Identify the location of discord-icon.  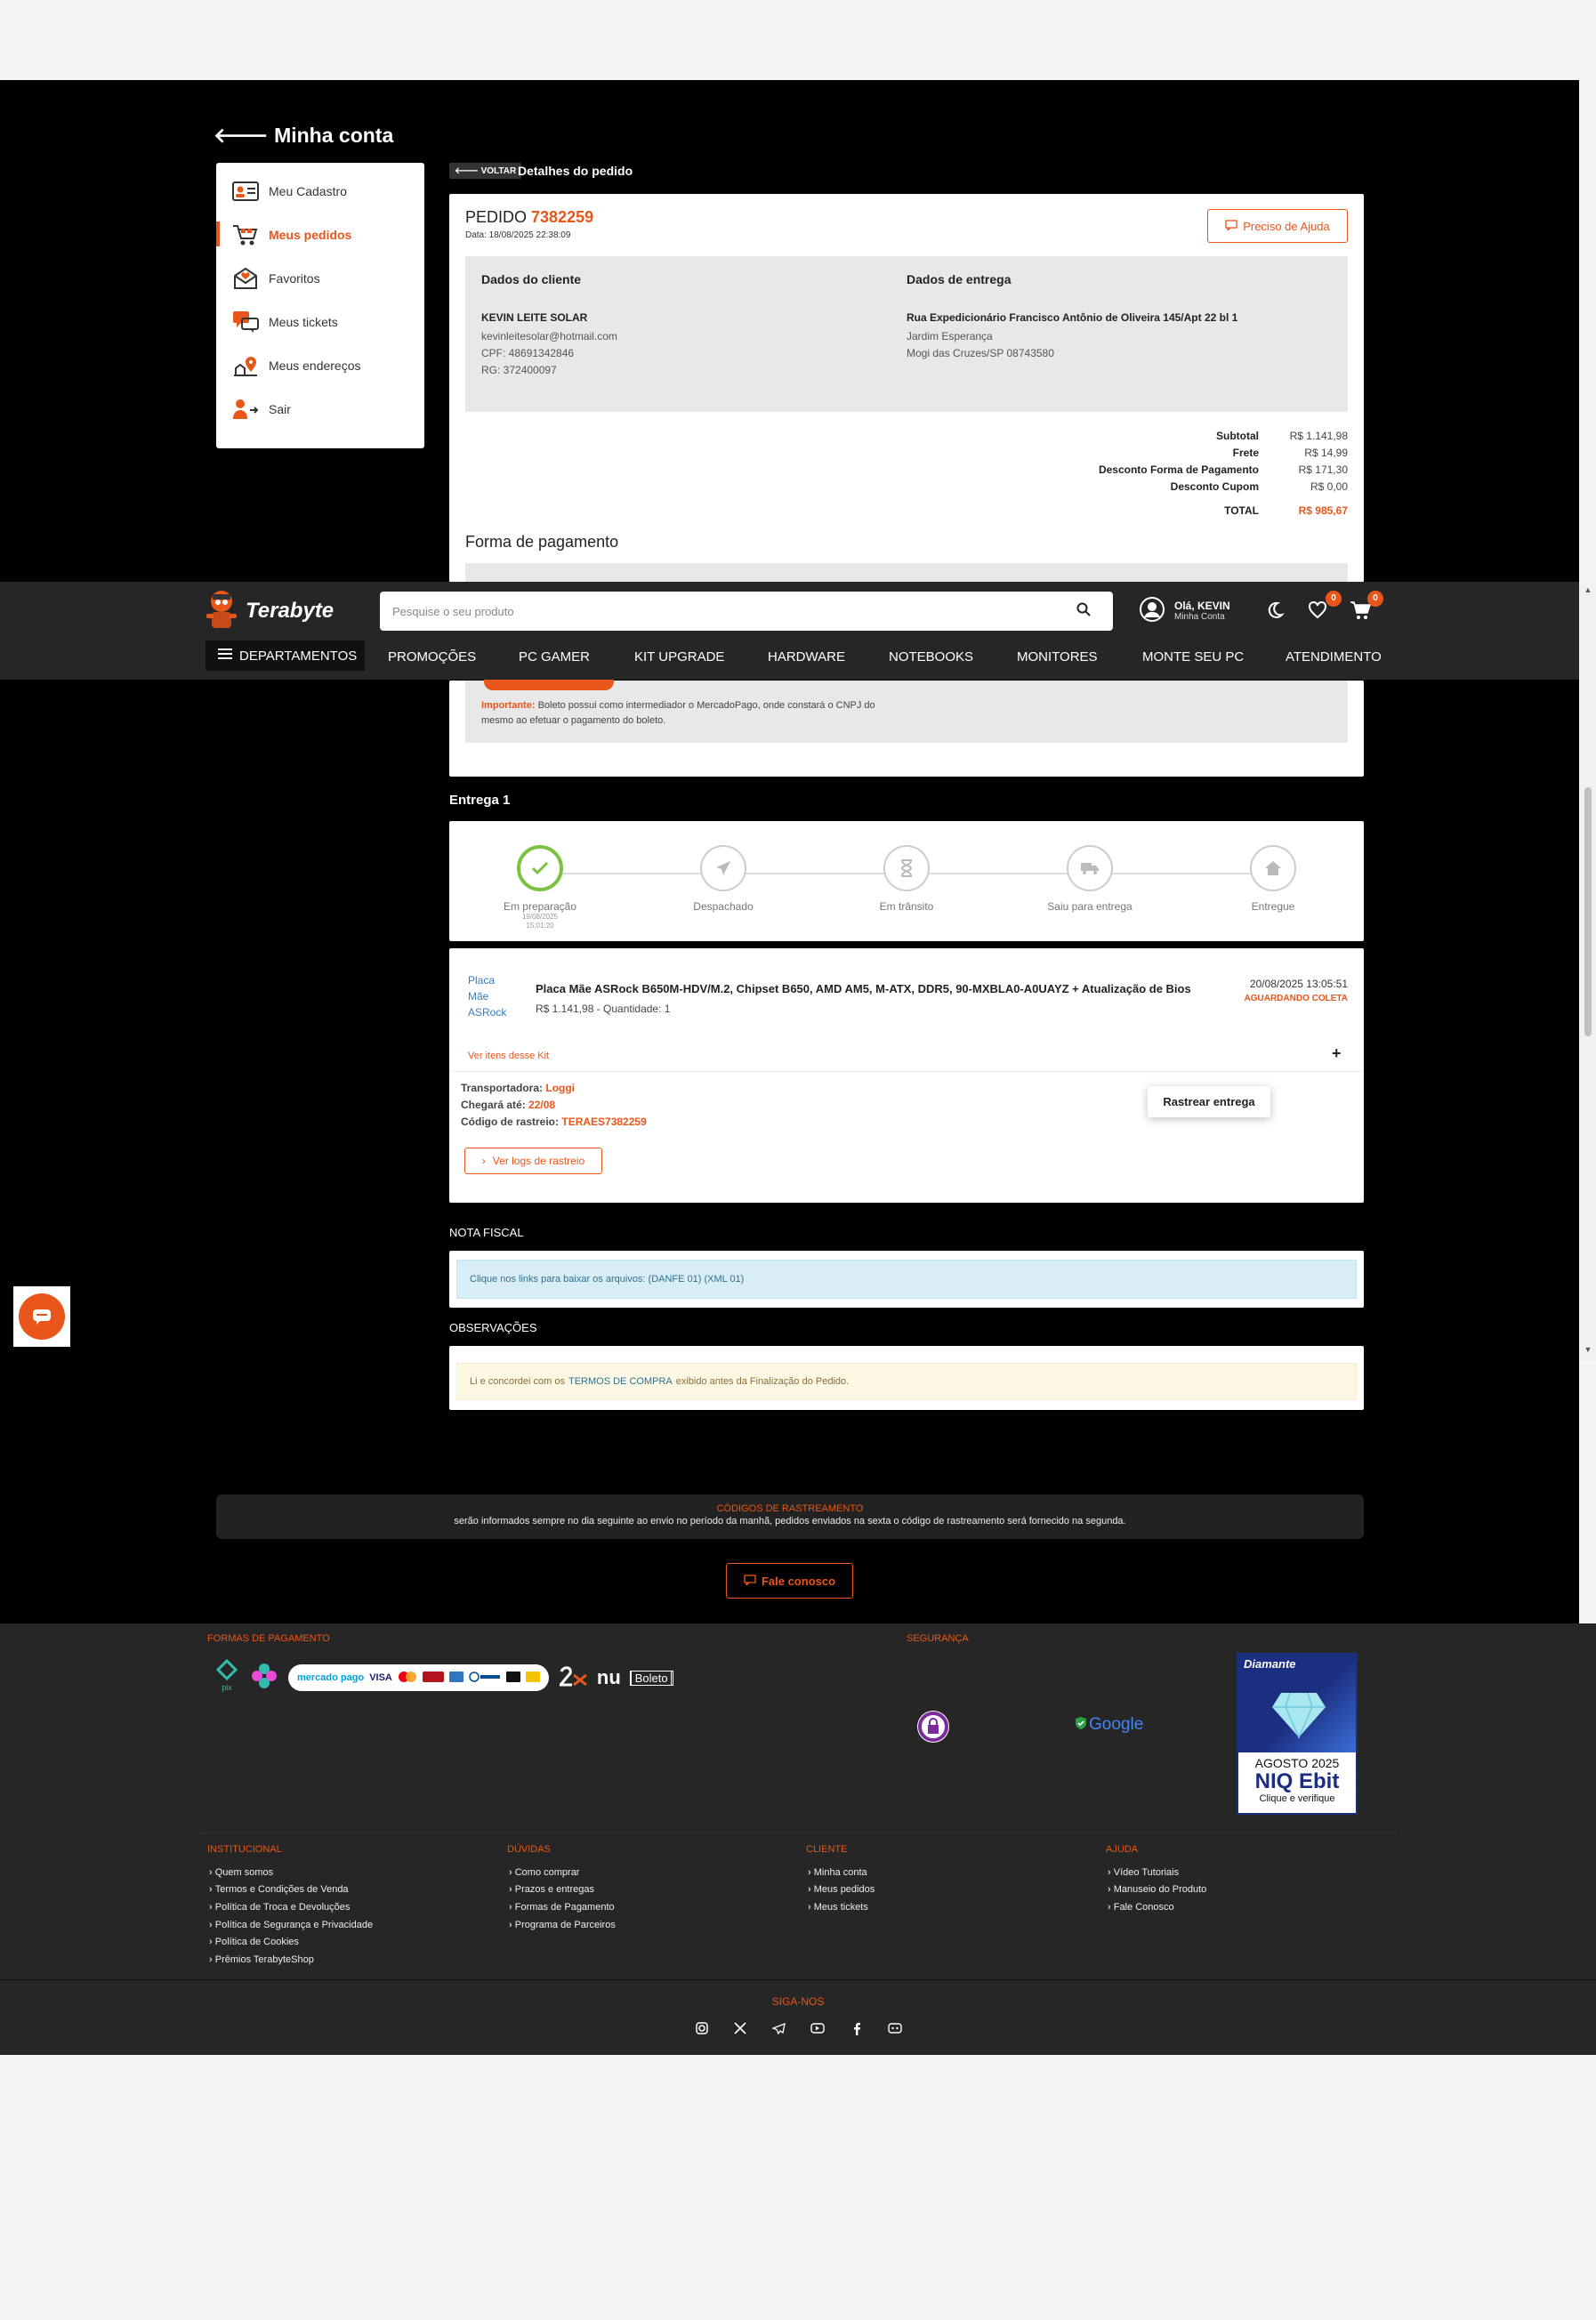
(895, 2028).